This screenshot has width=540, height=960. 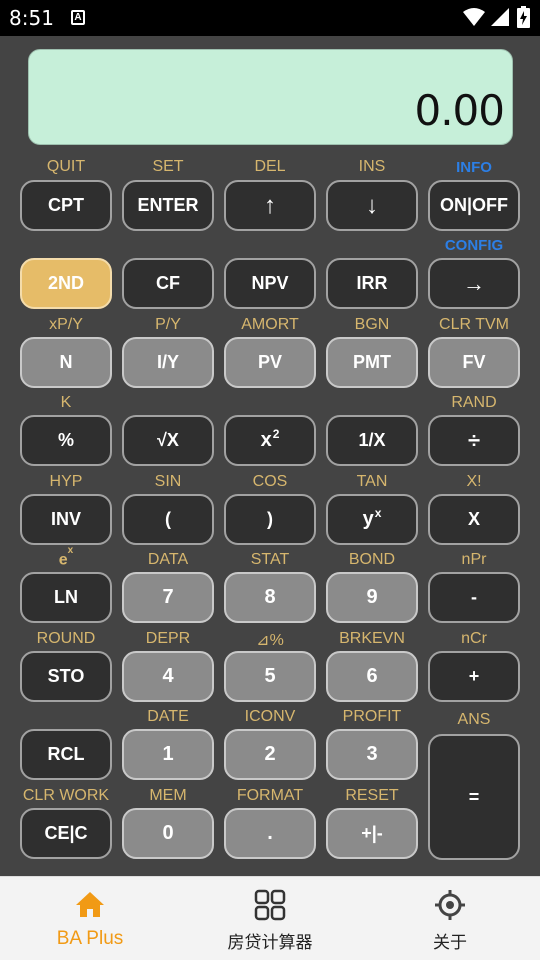 I want to click on label-config: CONFIG, so click(x=474, y=245).